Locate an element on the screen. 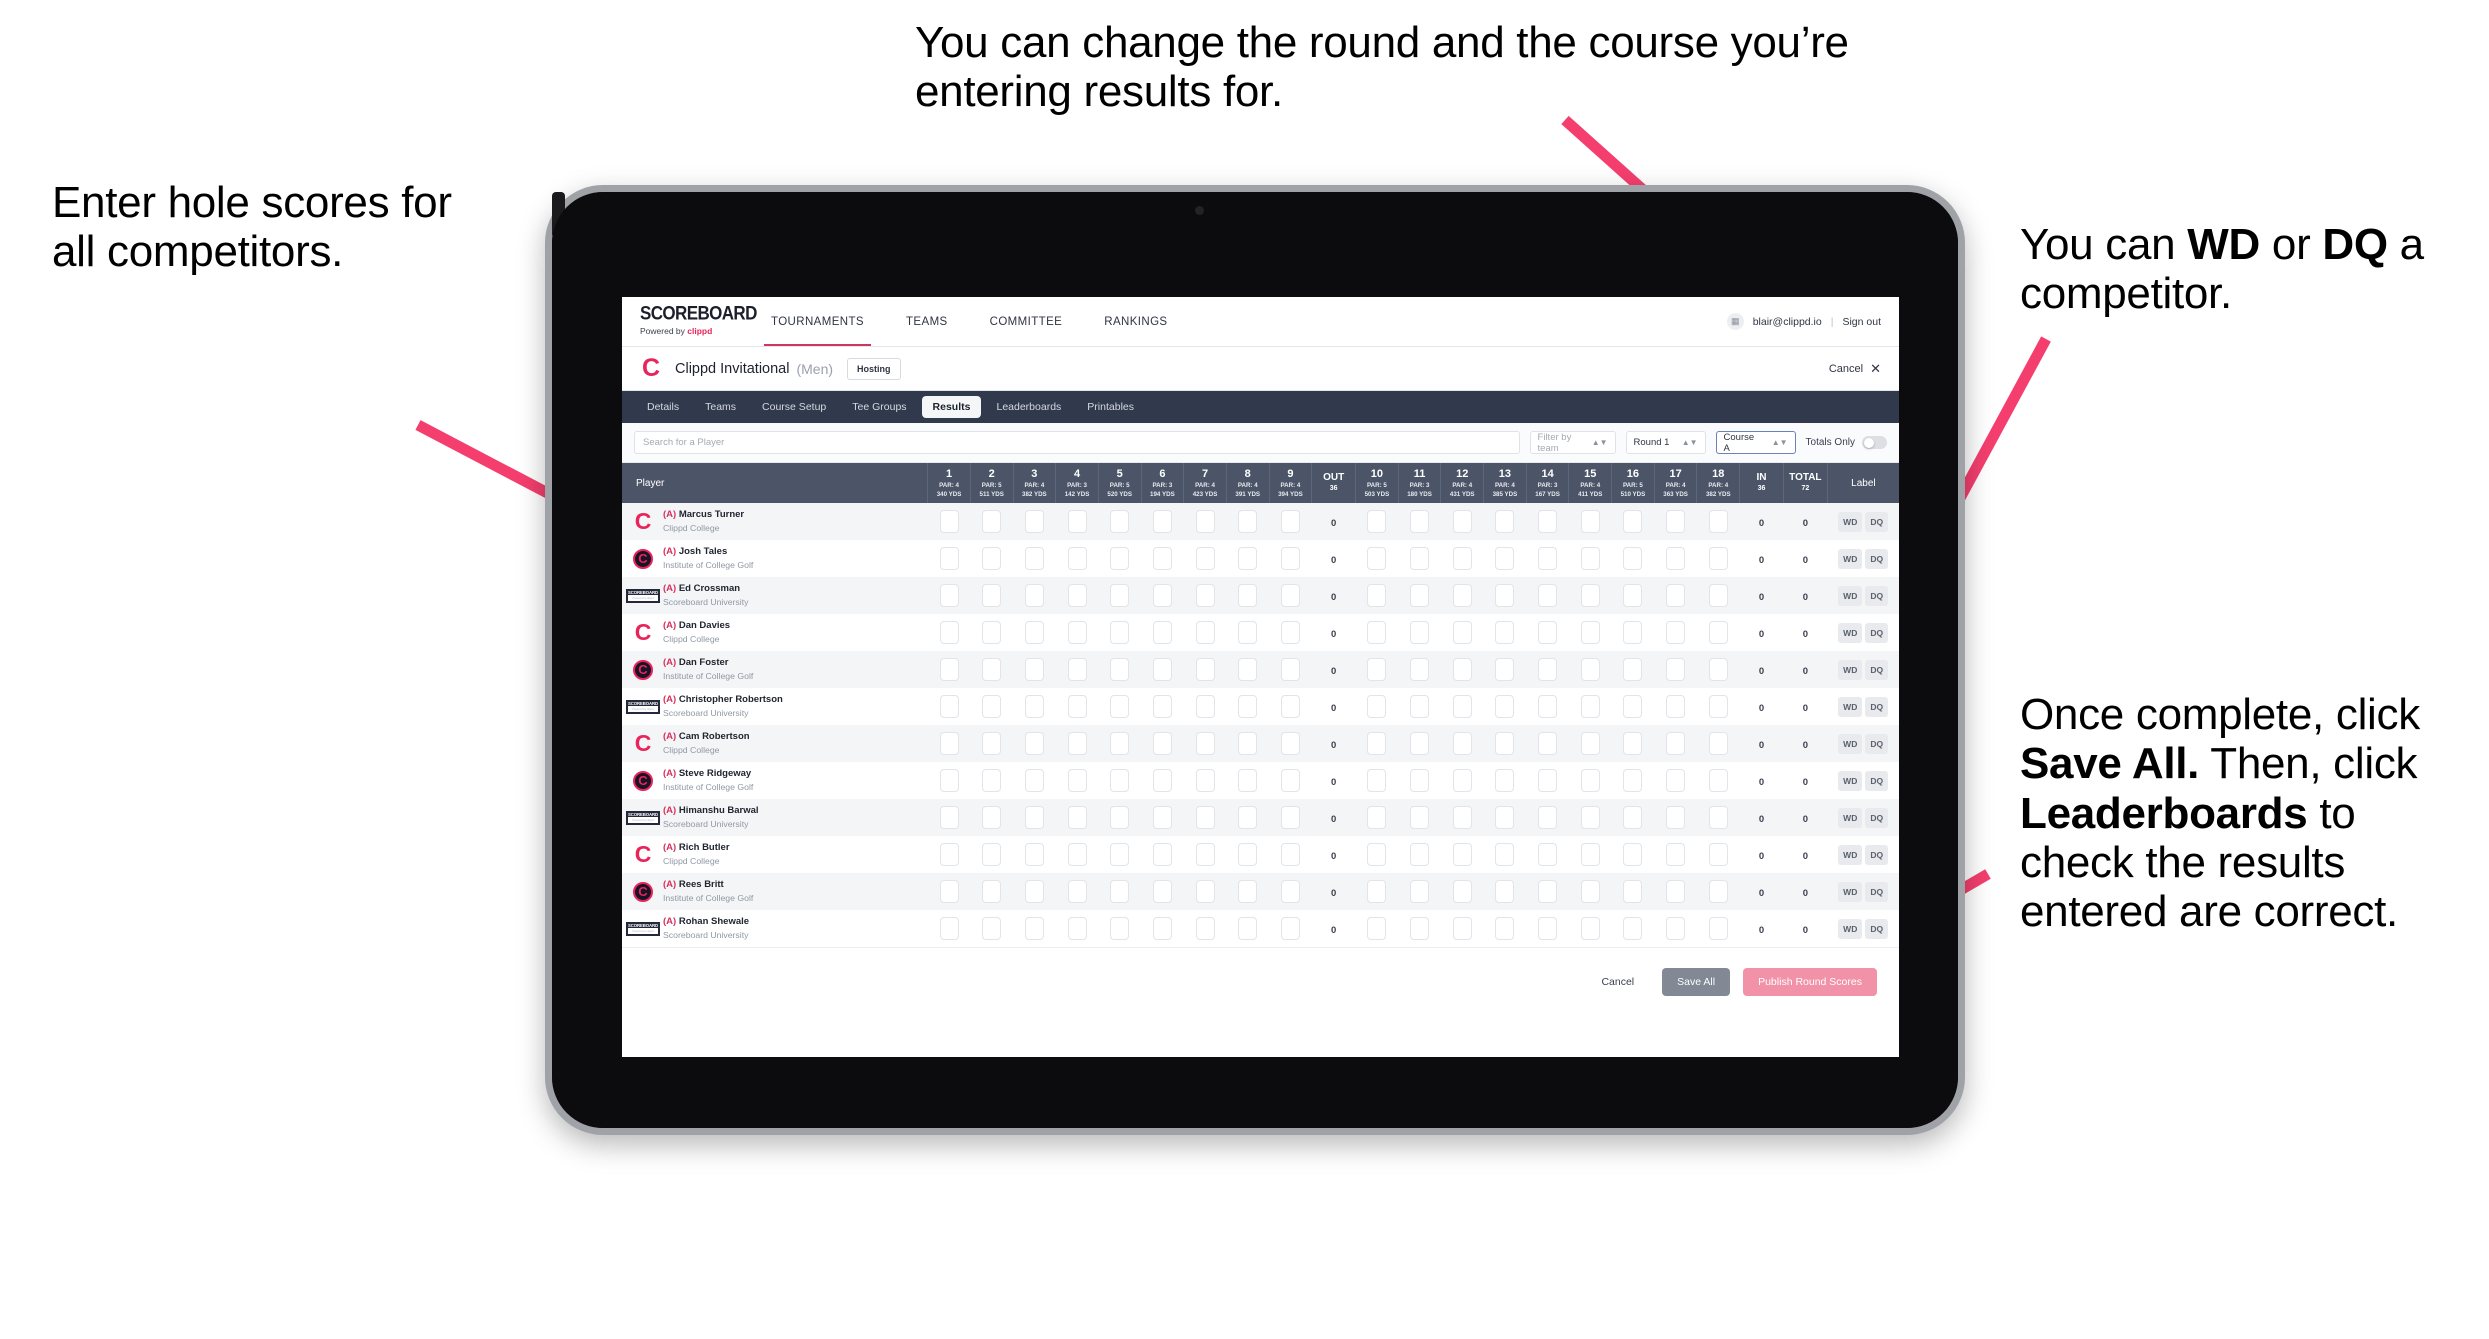  nav-item-committee: COMMITTEE is located at coordinates (1026, 321).